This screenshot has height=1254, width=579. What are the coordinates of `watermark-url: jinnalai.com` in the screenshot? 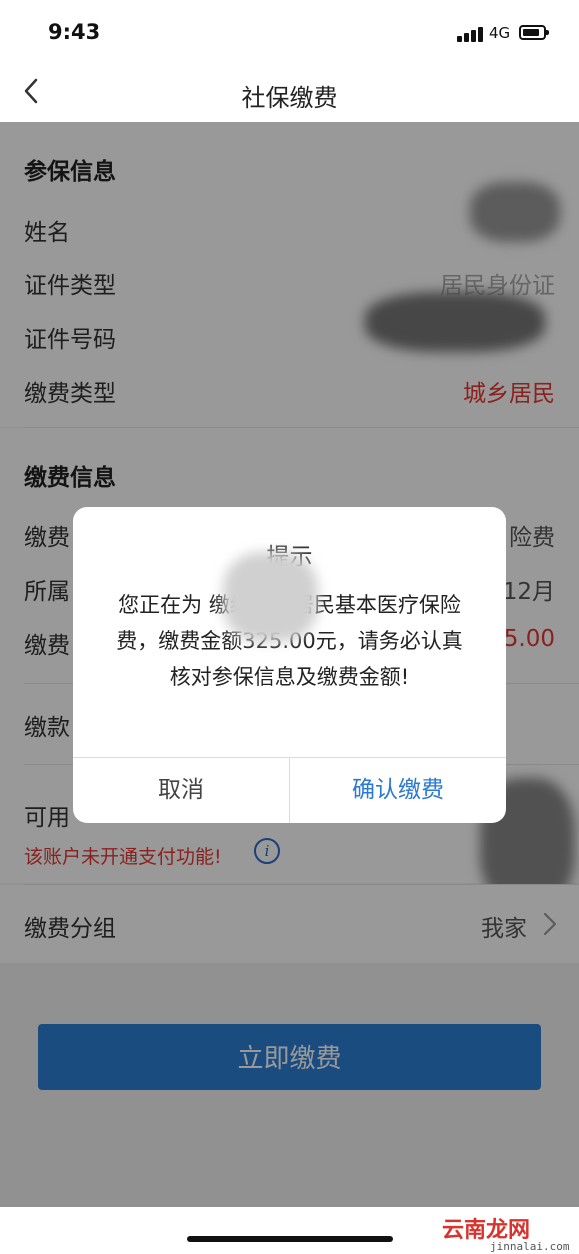 It's located at (530, 1246).